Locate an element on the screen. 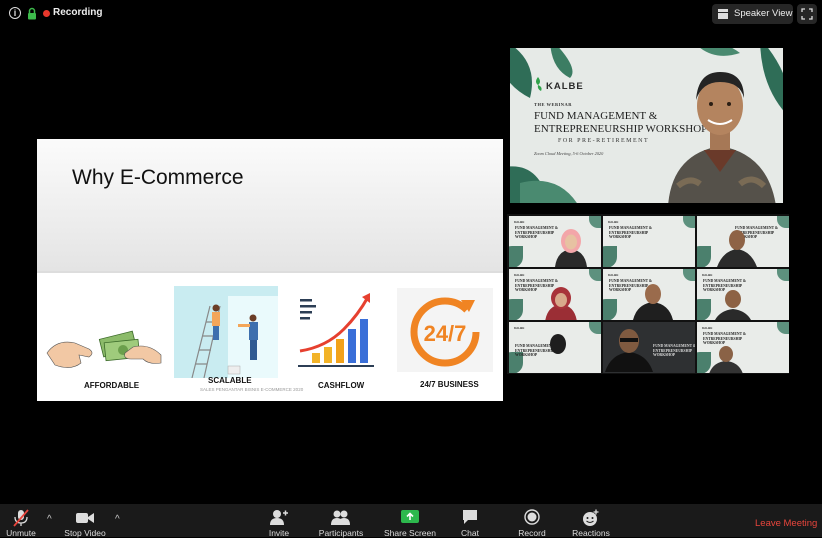 The height and width of the screenshot is (538, 822). unmute-button: Unmute is located at coordinates (21, 521).